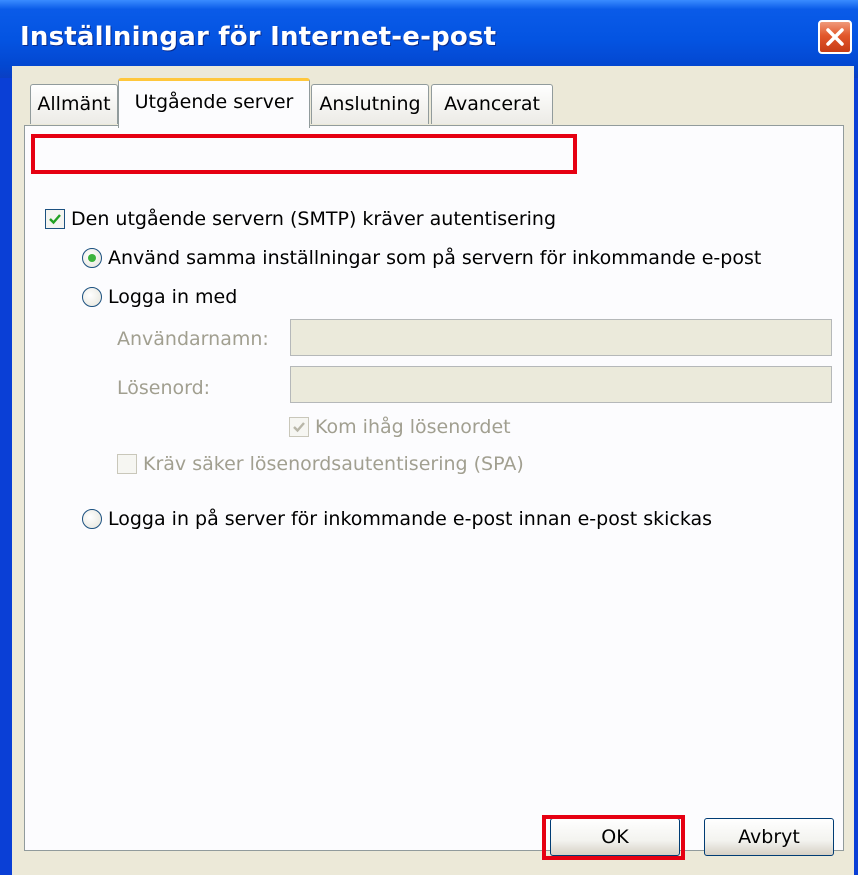 This screenshot has width=858, height=875. I want to click on password-label: Lösenord:, so click(164, 388).